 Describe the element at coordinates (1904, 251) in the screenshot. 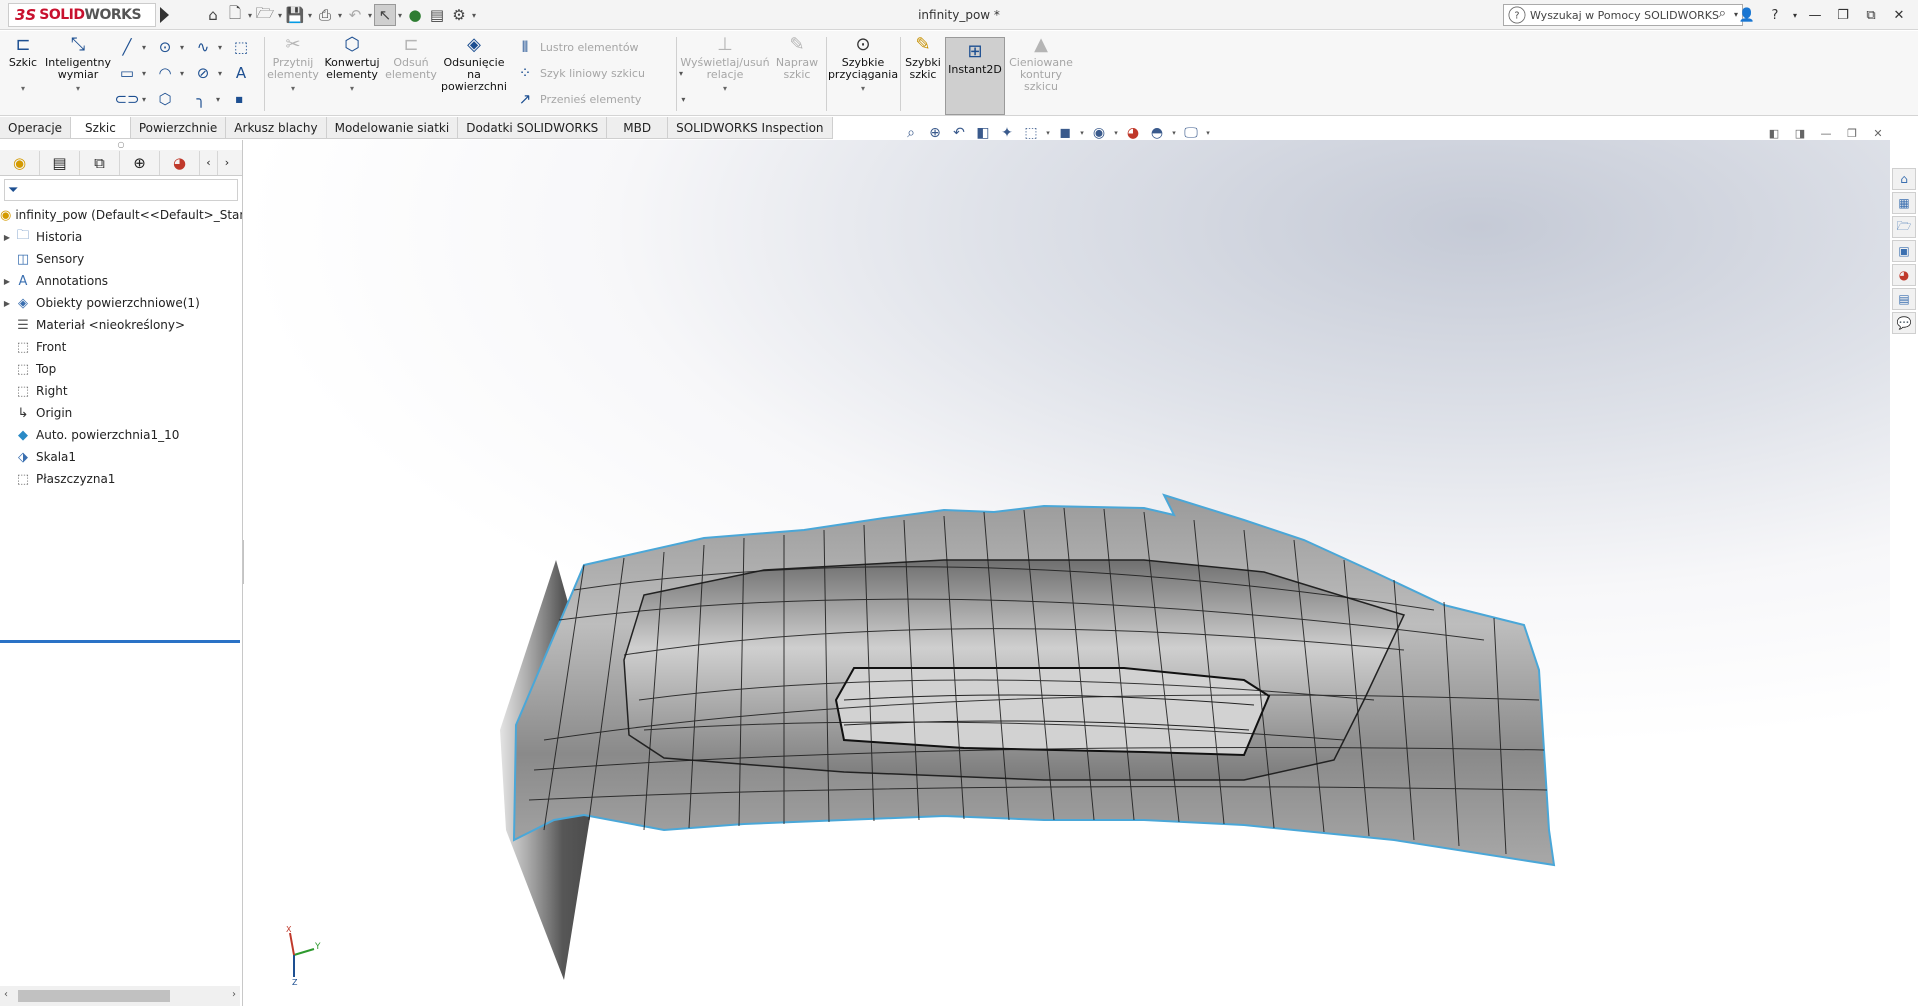

I see `view-palette-icon: ▣` at that location.